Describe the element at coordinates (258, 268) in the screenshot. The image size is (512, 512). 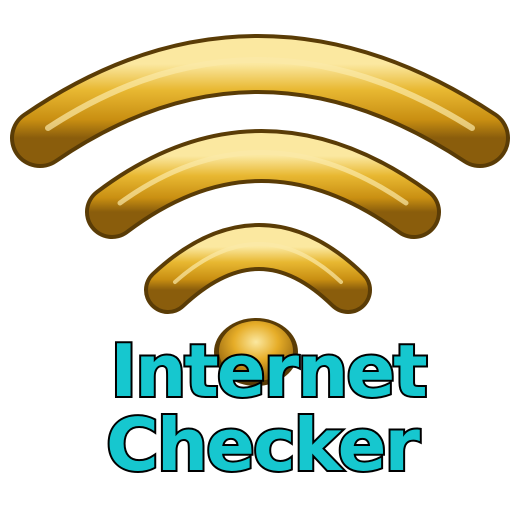
I see `signal-arc-inner` at that location.